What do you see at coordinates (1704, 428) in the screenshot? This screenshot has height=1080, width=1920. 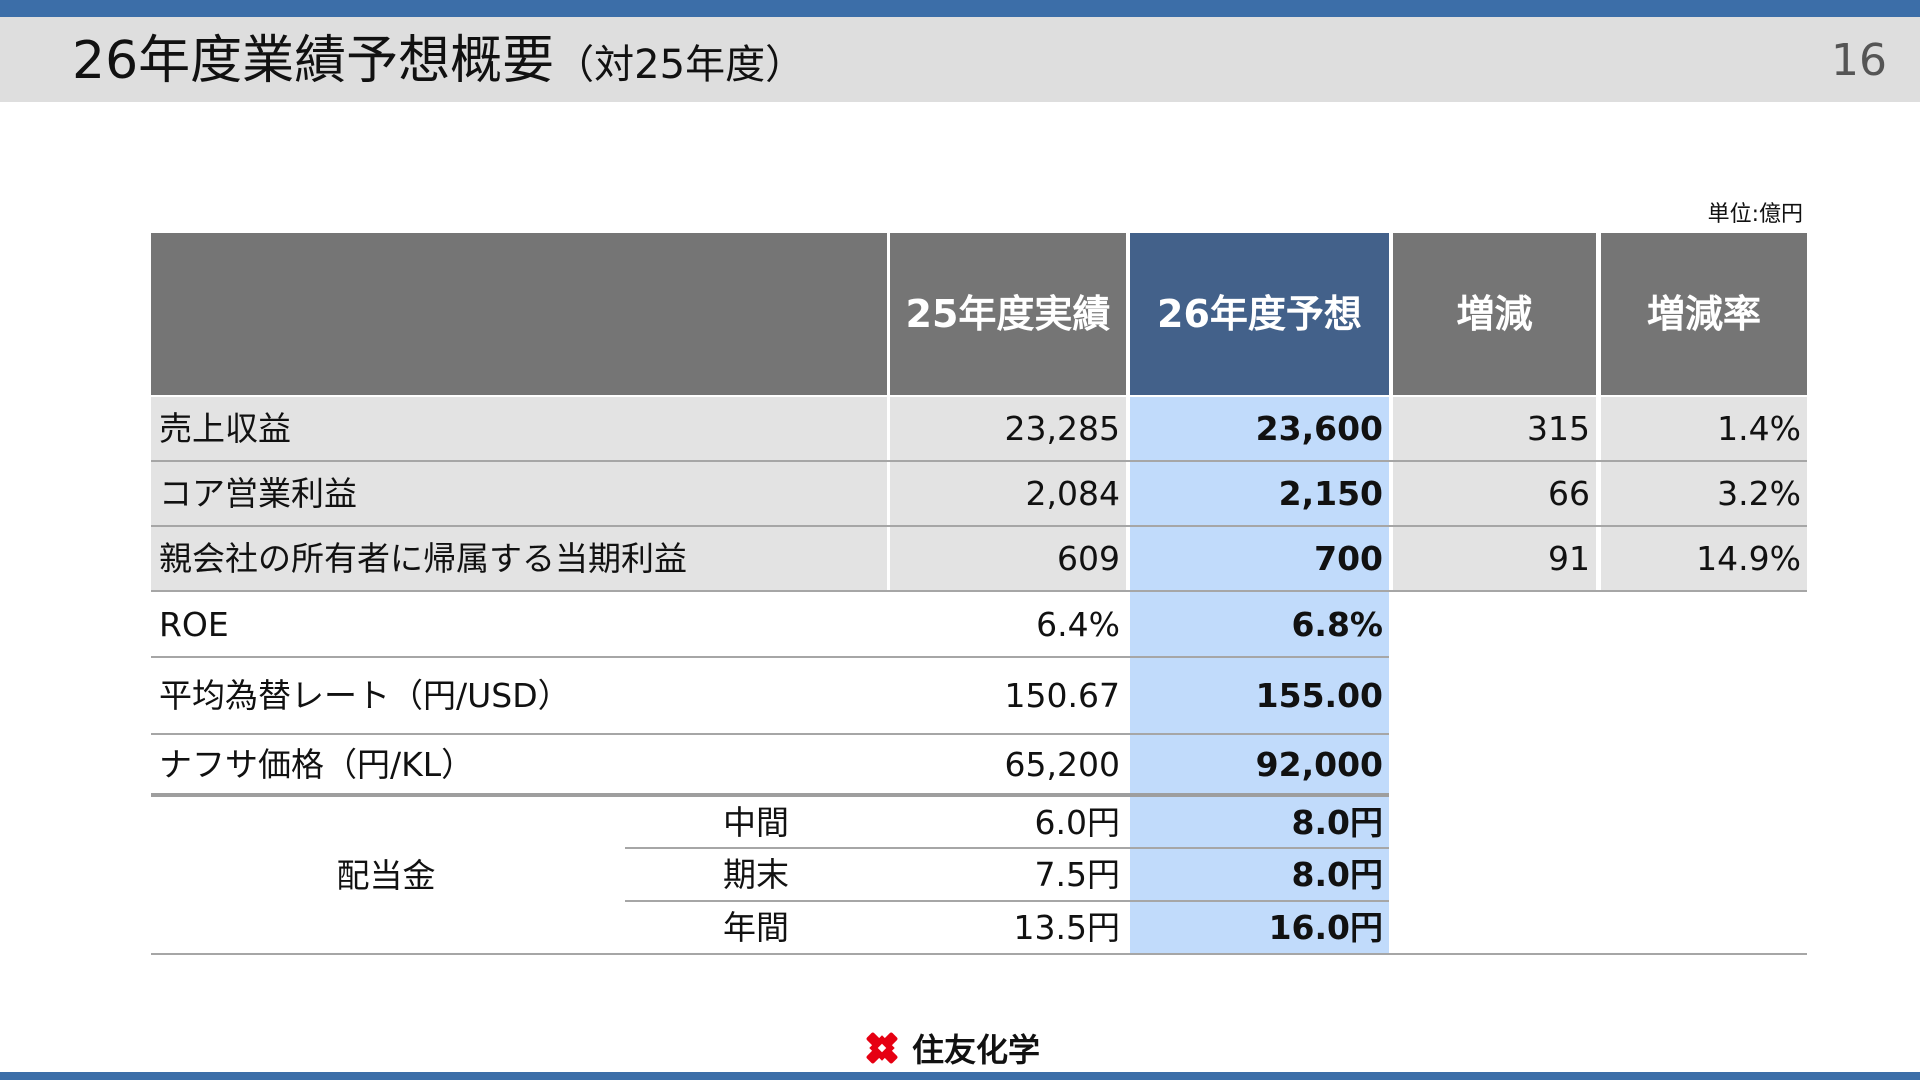 I see `table-cell-rate: 1.4%` at bounding box center [1704, 428].